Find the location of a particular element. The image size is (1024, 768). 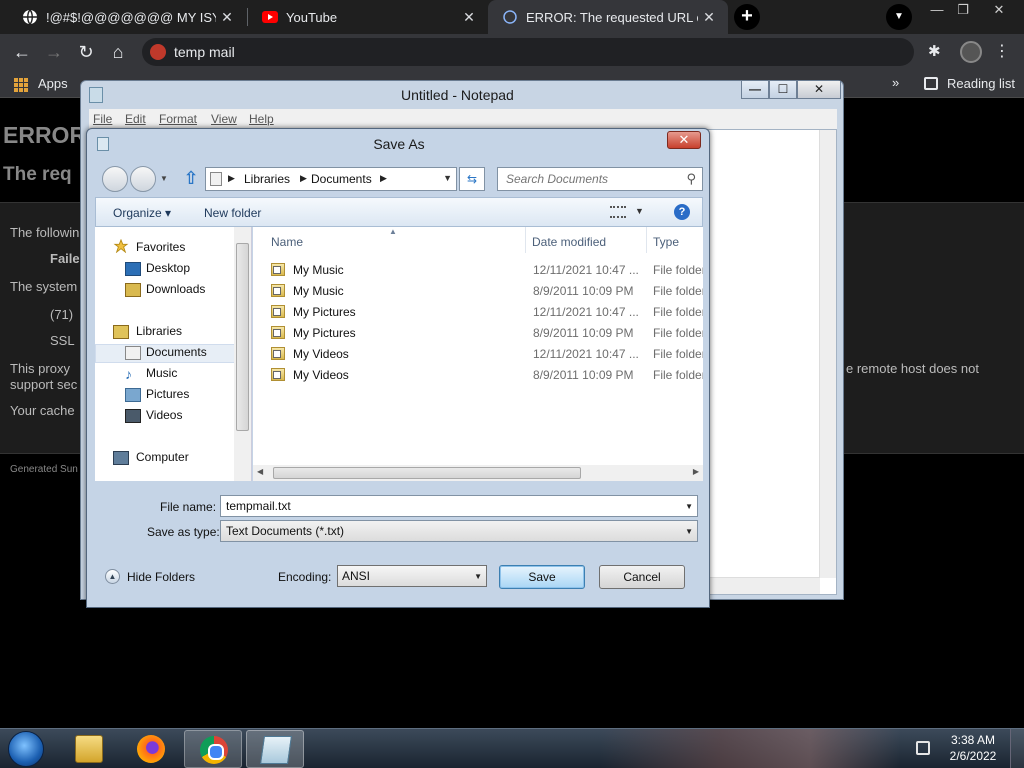

new-folder-button: New folder is located at coordinates (232, 213).